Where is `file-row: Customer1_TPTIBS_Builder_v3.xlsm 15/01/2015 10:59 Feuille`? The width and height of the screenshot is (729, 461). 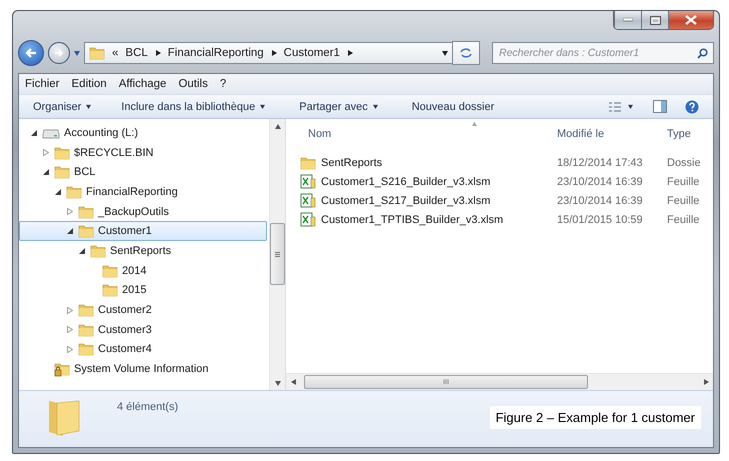 file-row: Customer1_TPTIBS_Builder_v3.xlsm 15/01/2015 10:59 Feuille is located at coordinates (499, 219).